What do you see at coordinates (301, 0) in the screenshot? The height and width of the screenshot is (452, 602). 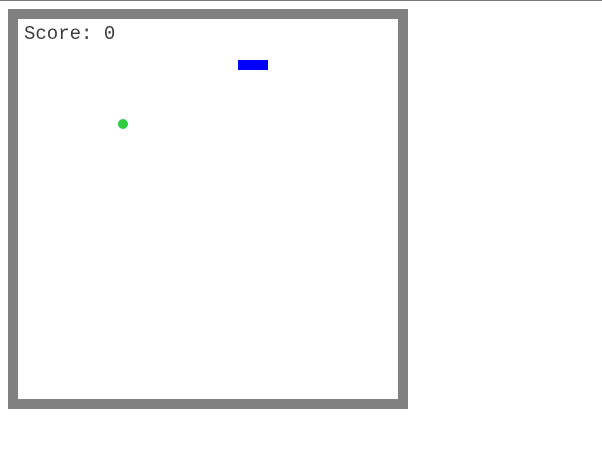 I see `top-divider` at bounding box center [301, 0].